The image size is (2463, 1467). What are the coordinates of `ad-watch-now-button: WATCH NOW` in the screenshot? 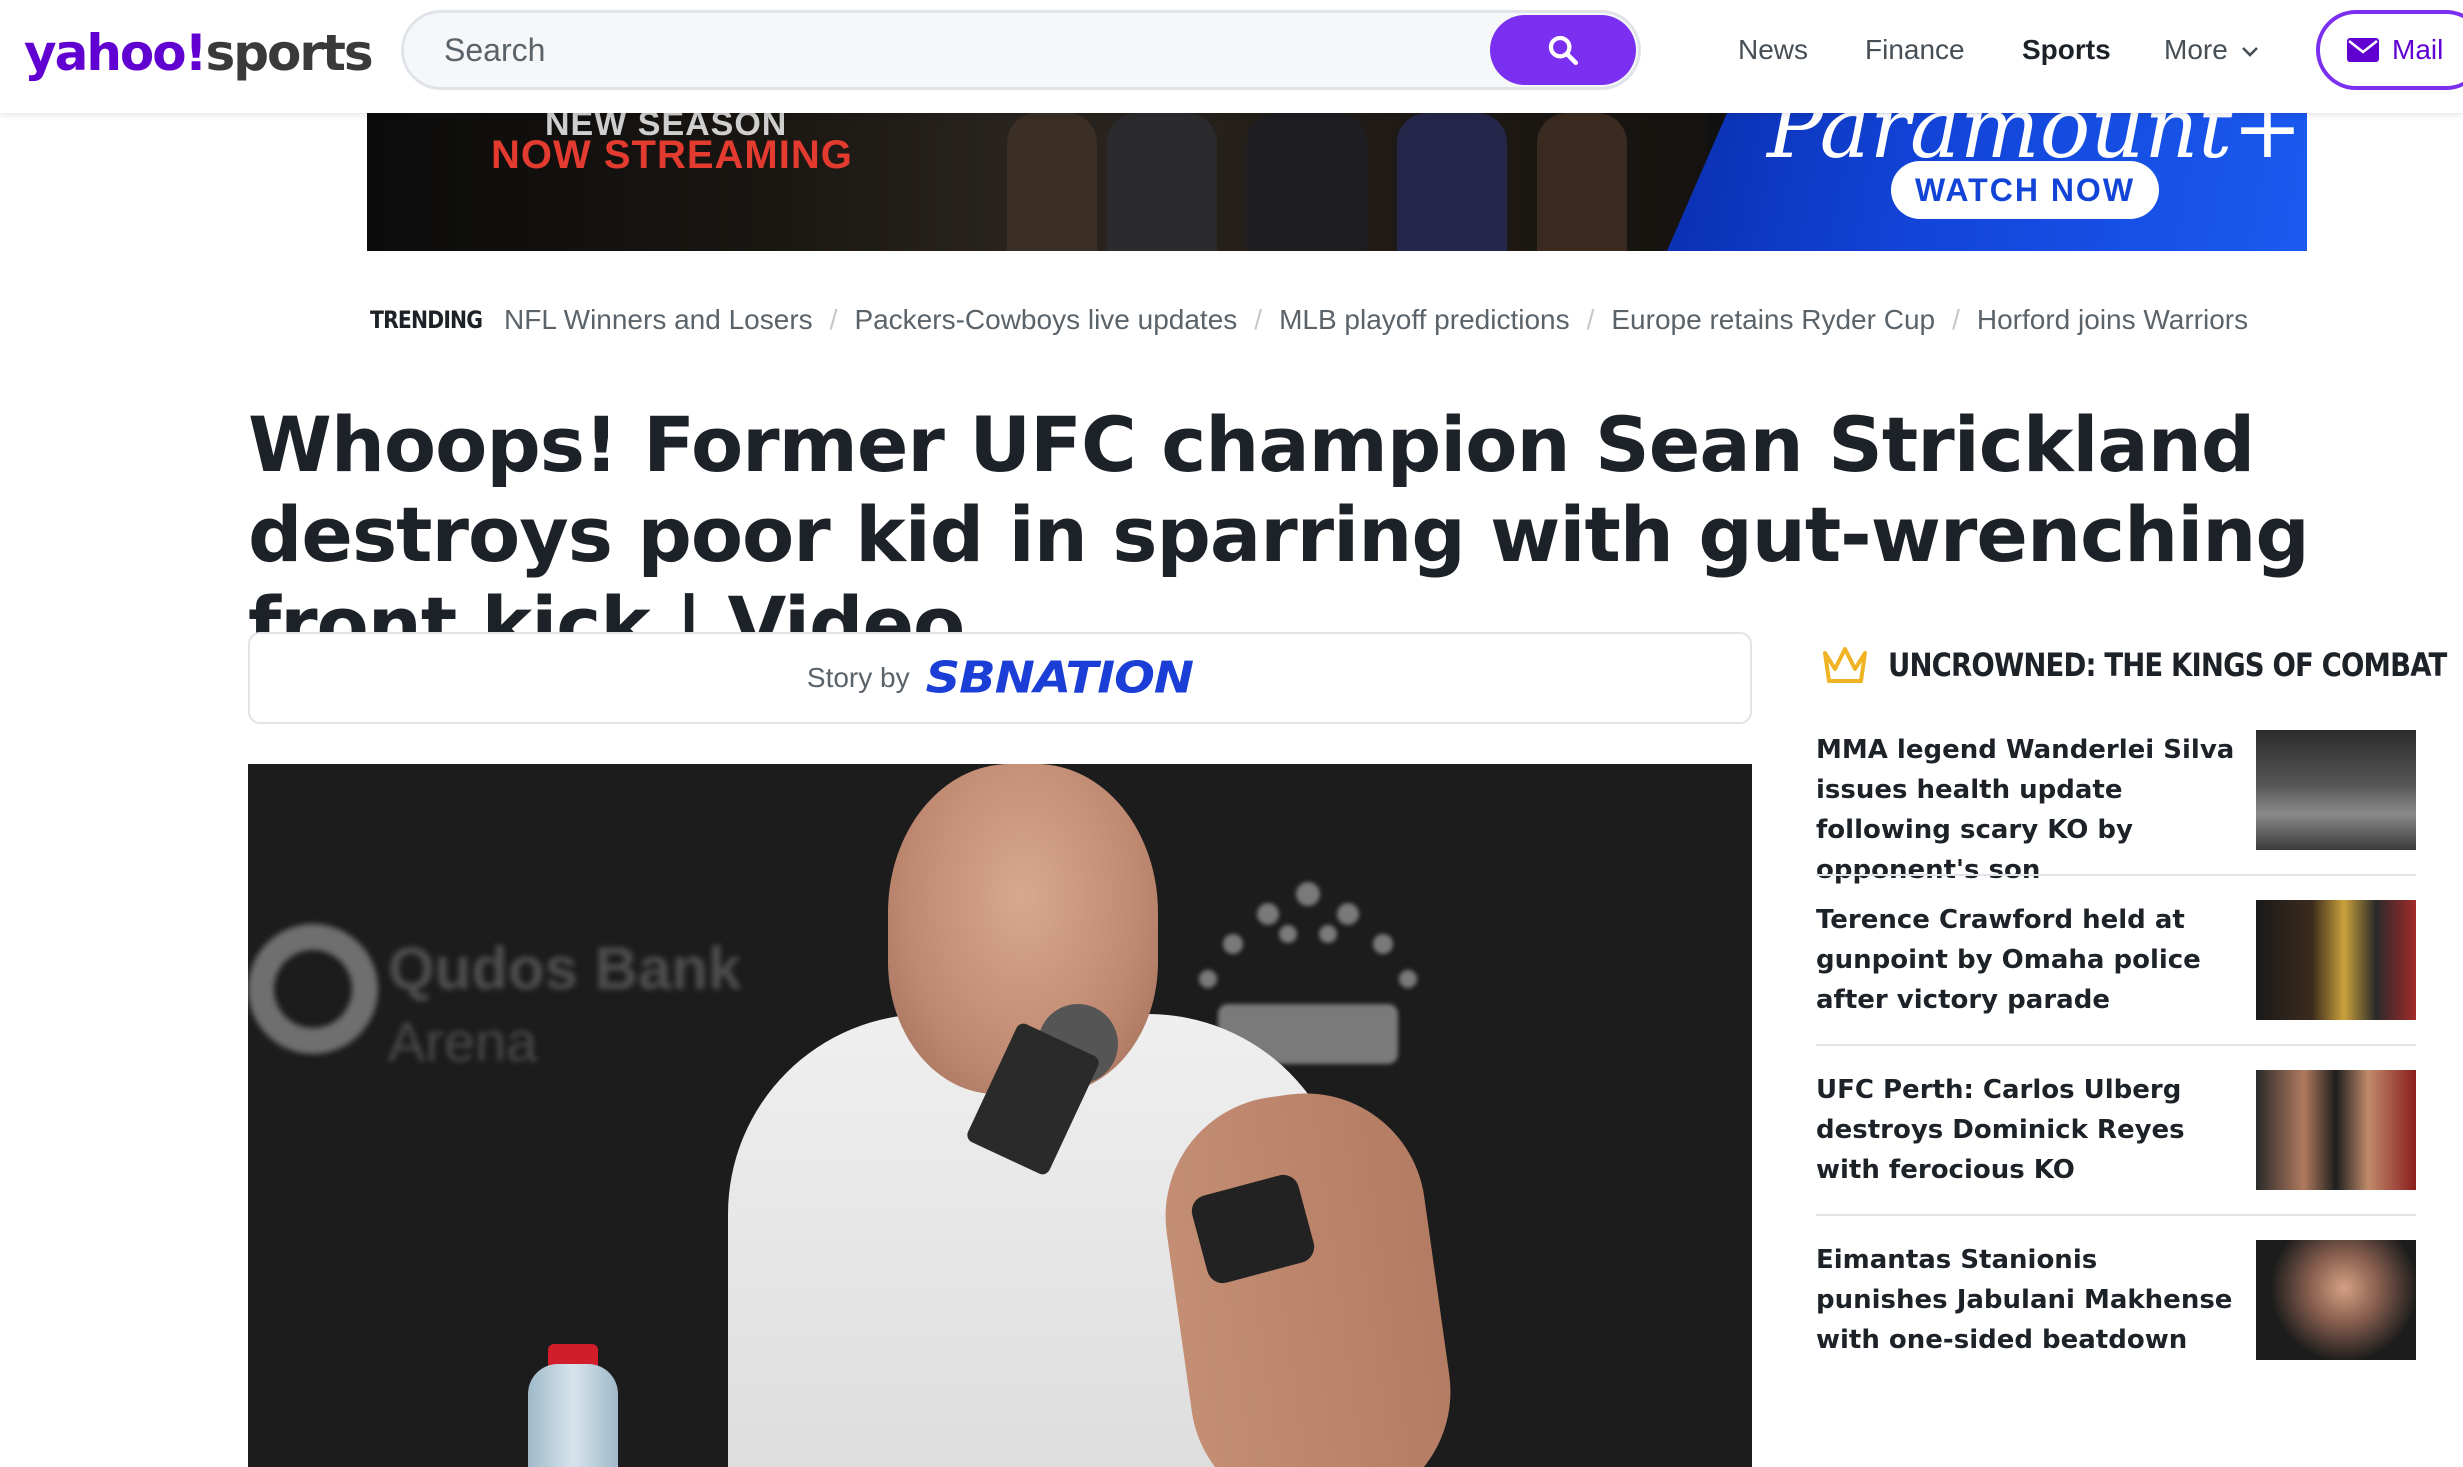 It's located at (2025, 190).